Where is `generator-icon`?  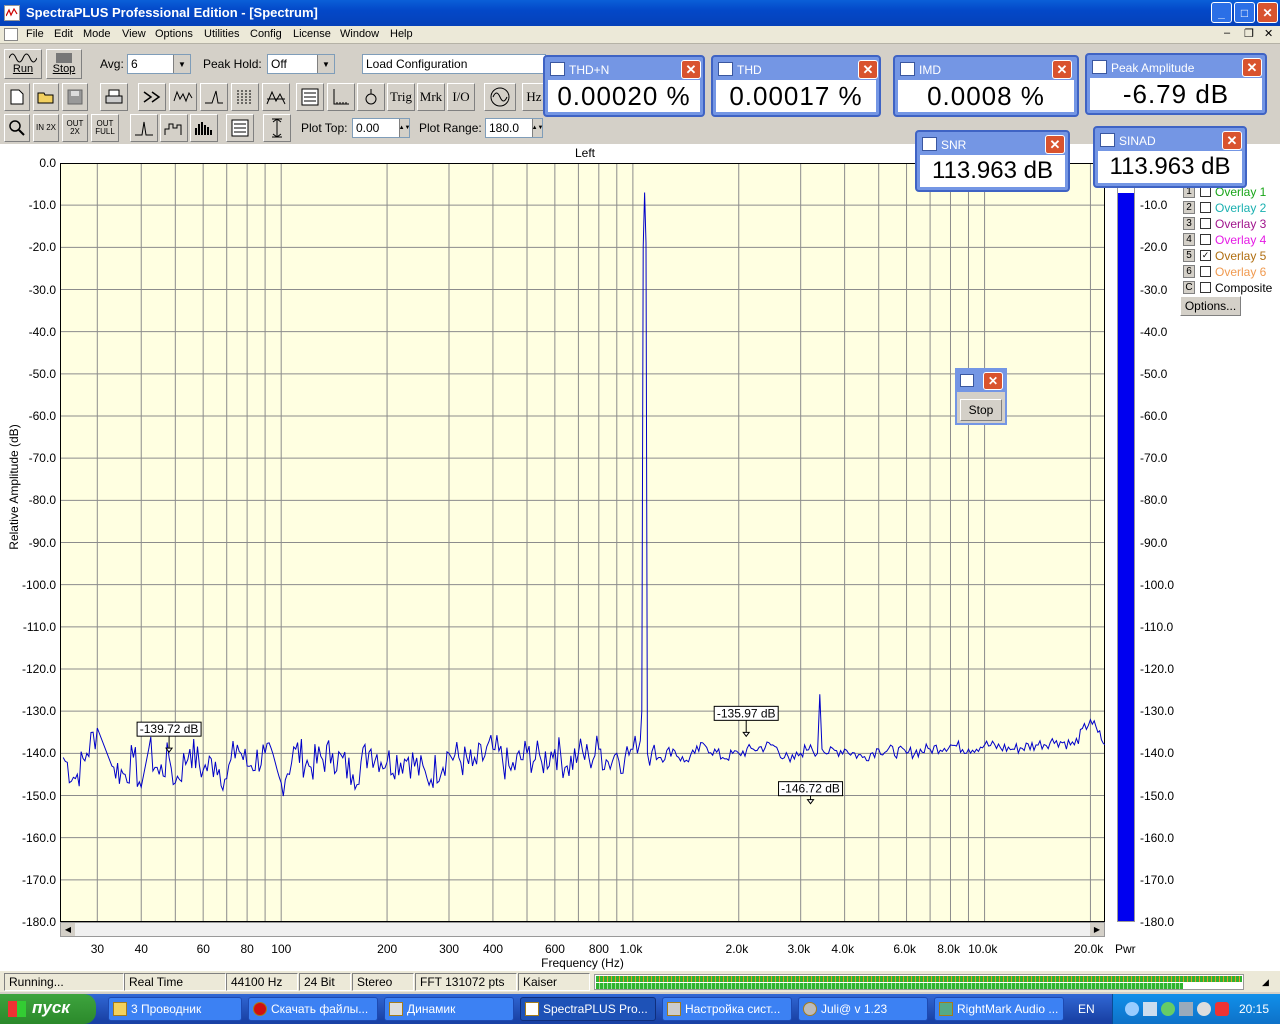 generator-icon is located at coordinates (371, 97).